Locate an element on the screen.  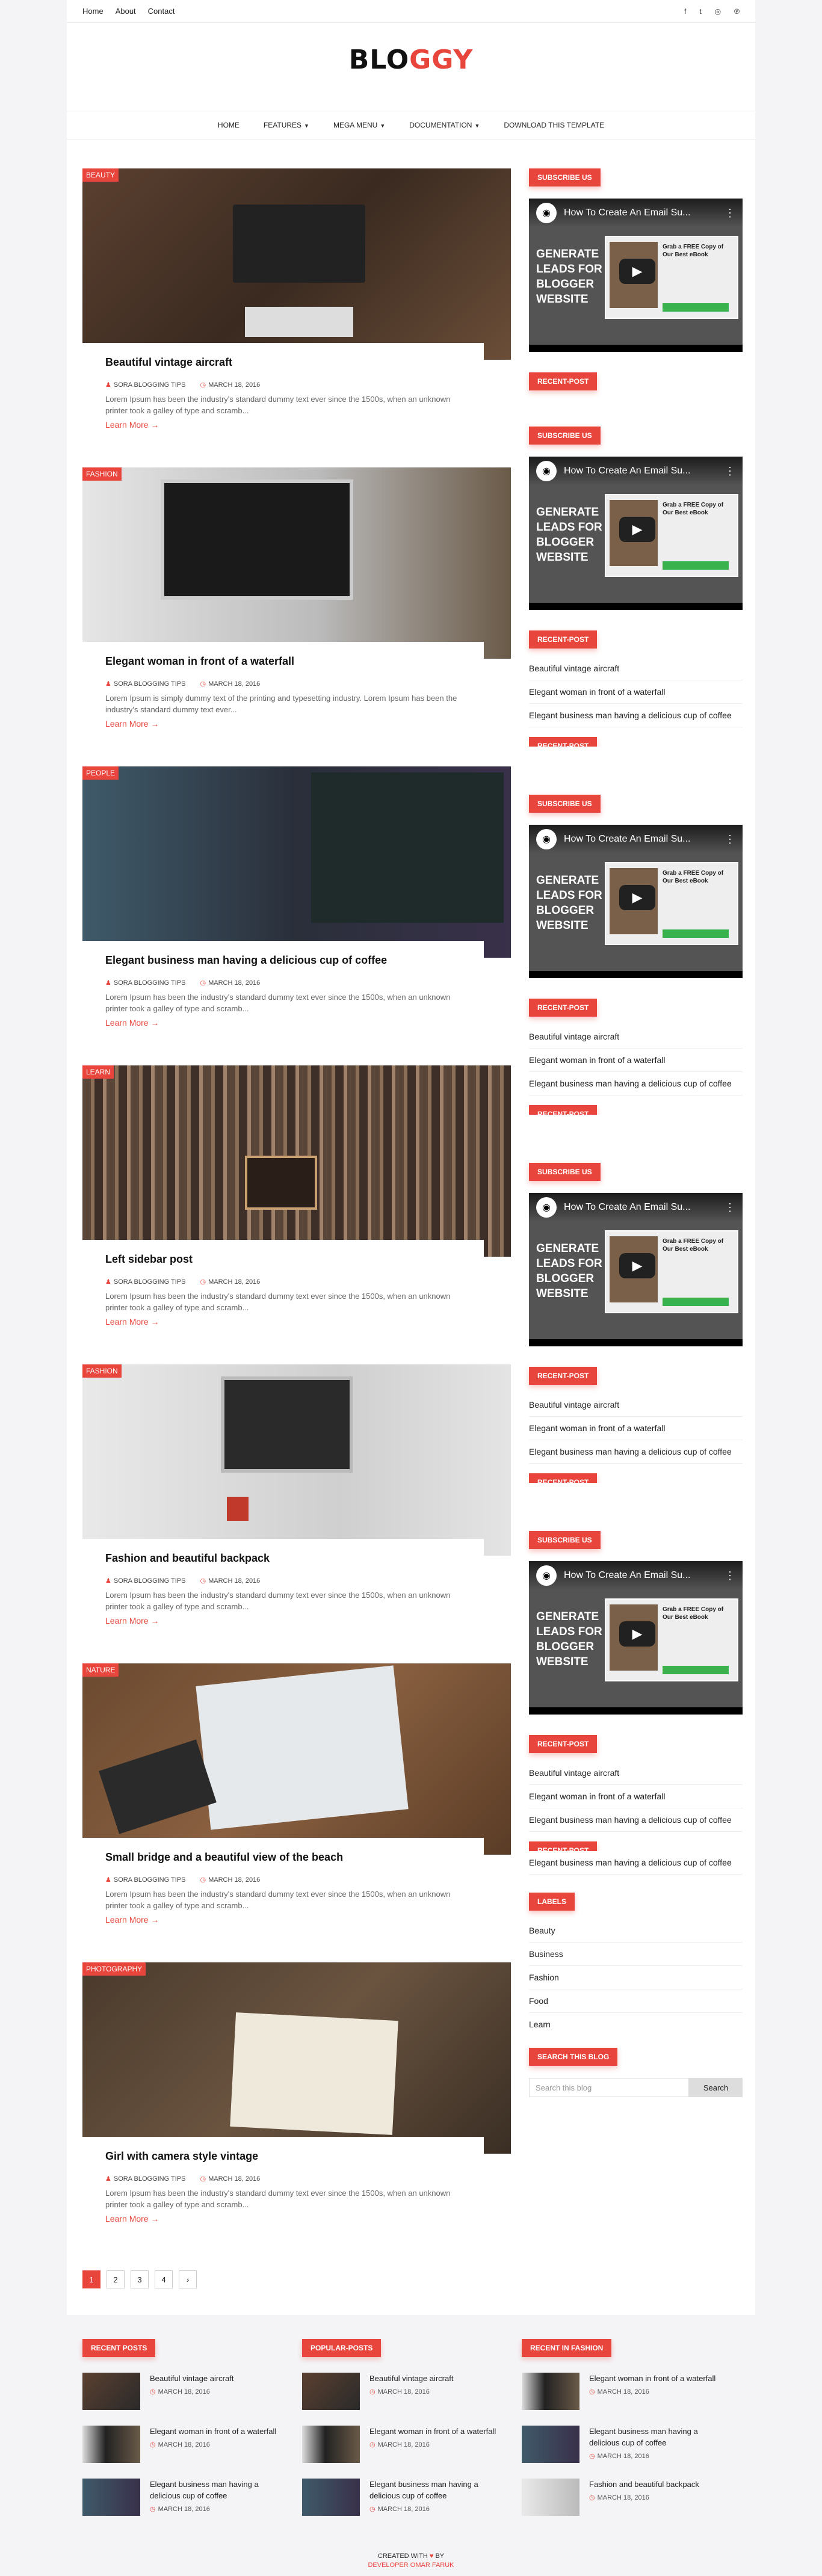
post-tag: PHOTOGRAPHY is located at coordinates (114, 1969).